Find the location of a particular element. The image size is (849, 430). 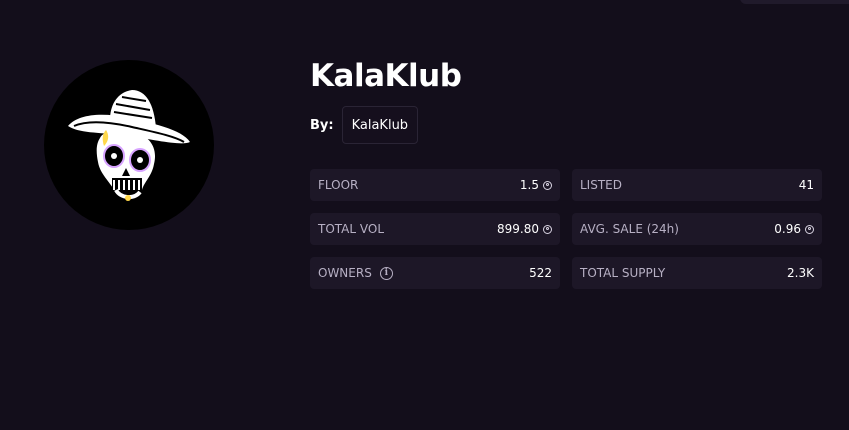

stat-avg-sale-label: AVG. SALE (24h) is located at coordinates (629, 229).